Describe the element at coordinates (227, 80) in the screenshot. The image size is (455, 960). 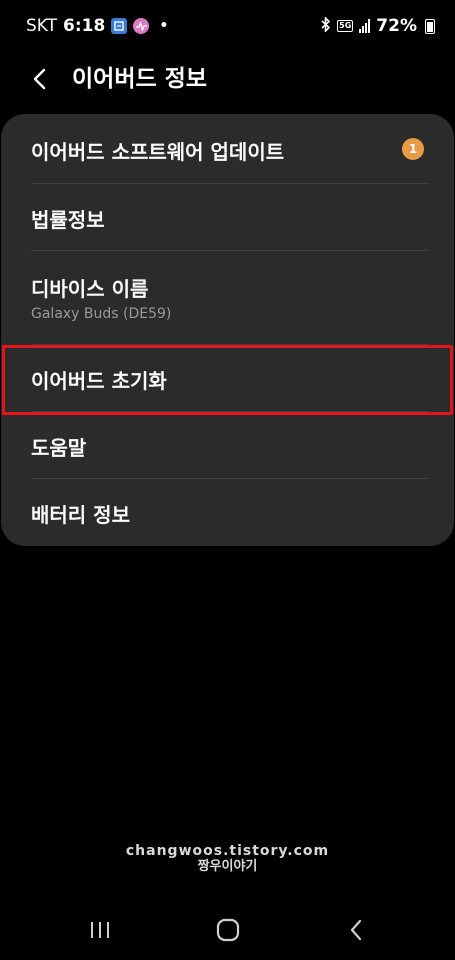
I see `app-bar: 이어버드 정보` at that location.